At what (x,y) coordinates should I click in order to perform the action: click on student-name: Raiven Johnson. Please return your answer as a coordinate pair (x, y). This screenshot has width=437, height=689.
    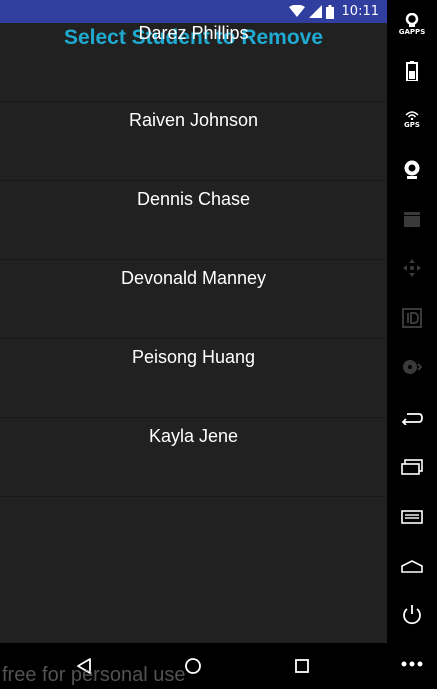
    Looking at the image, I should click on (193, 120).